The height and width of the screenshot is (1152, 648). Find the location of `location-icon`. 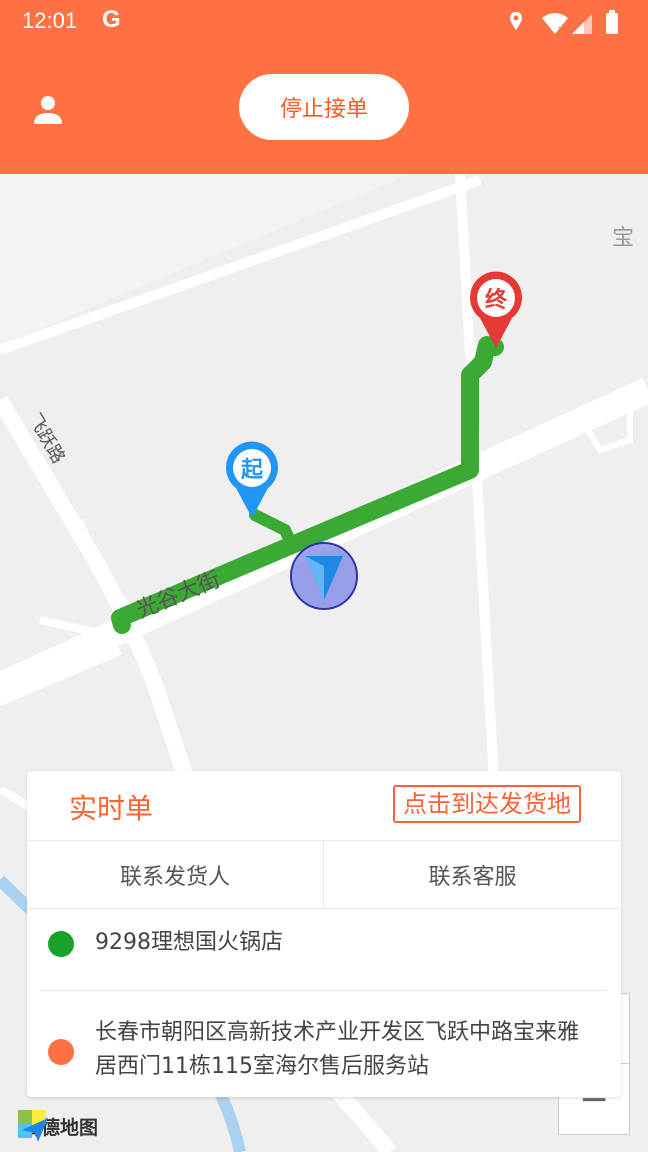

location-icon is located at coordinates (516, 21).